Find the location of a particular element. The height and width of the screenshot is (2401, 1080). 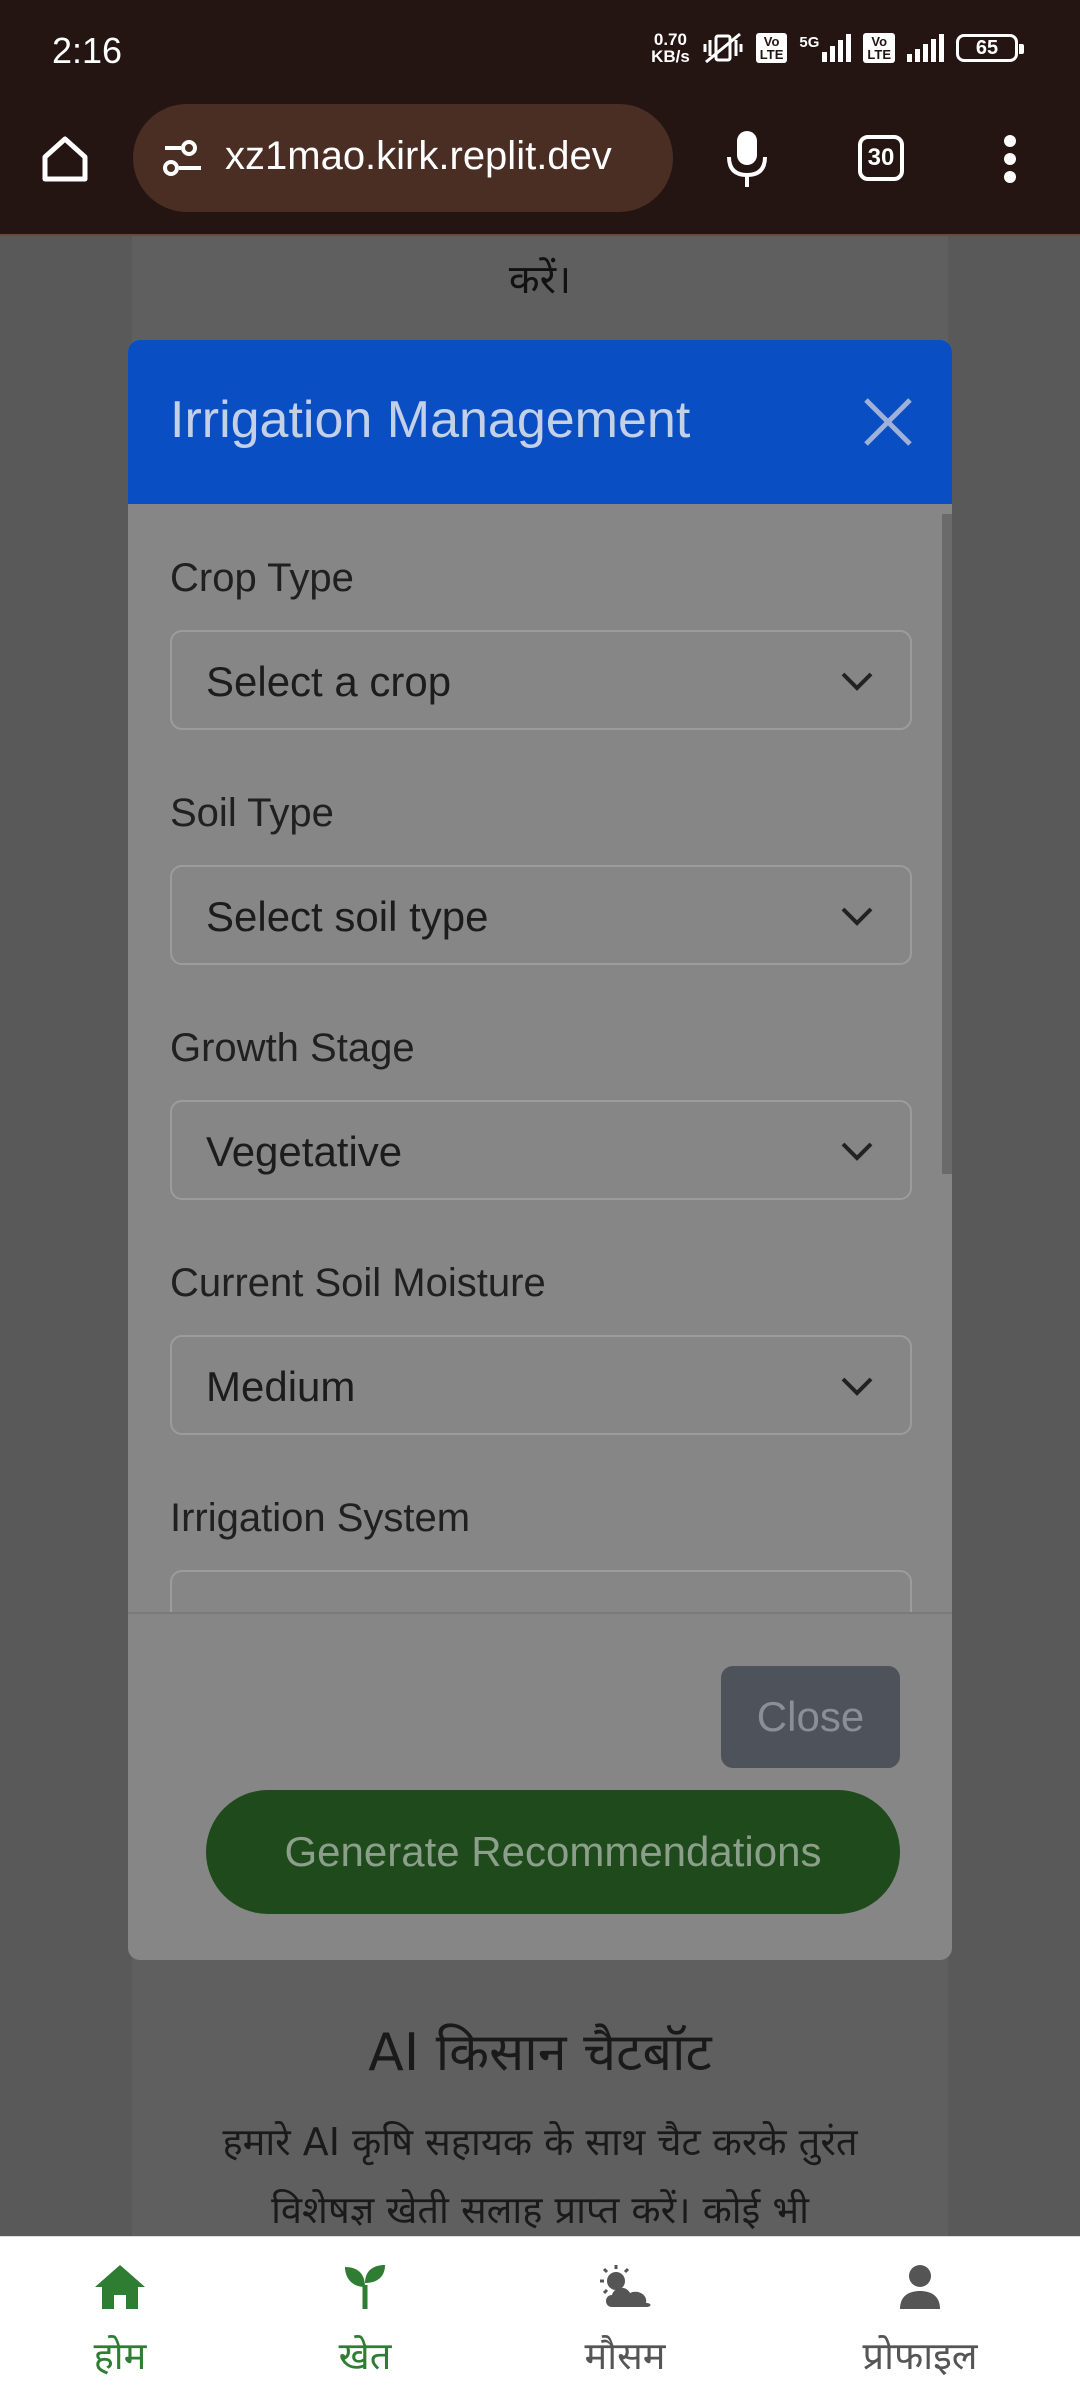

status-icons: 0.70 KB/s Vo LTE 5G Vo LTE 65 is located at coordinates (837, 48).